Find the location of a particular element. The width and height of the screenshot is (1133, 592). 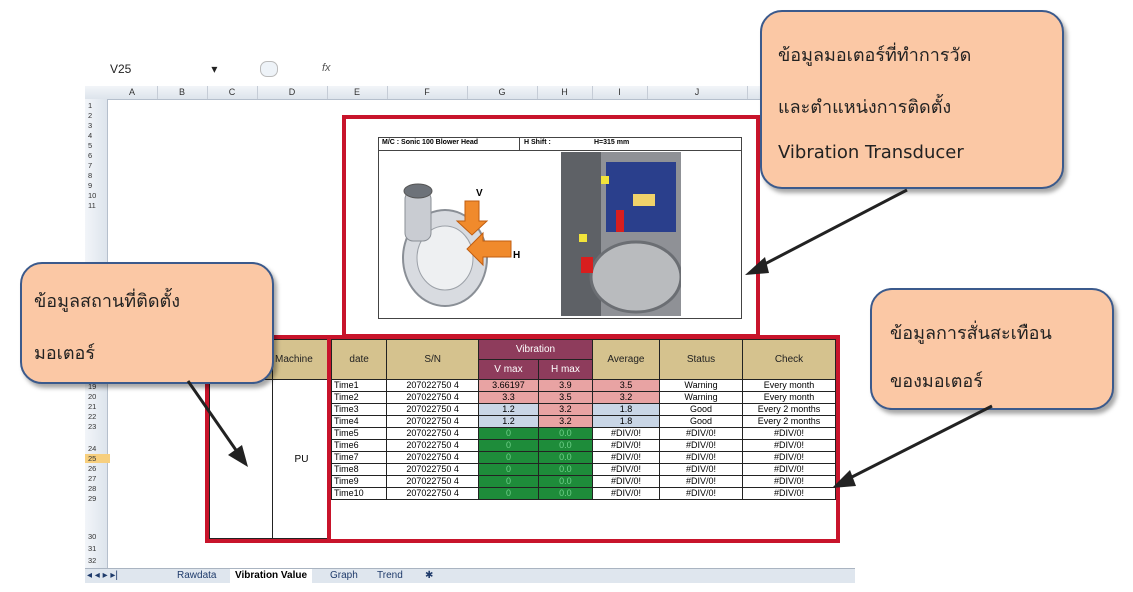

date-cell: Time9 is located at coordinates (359, 481).